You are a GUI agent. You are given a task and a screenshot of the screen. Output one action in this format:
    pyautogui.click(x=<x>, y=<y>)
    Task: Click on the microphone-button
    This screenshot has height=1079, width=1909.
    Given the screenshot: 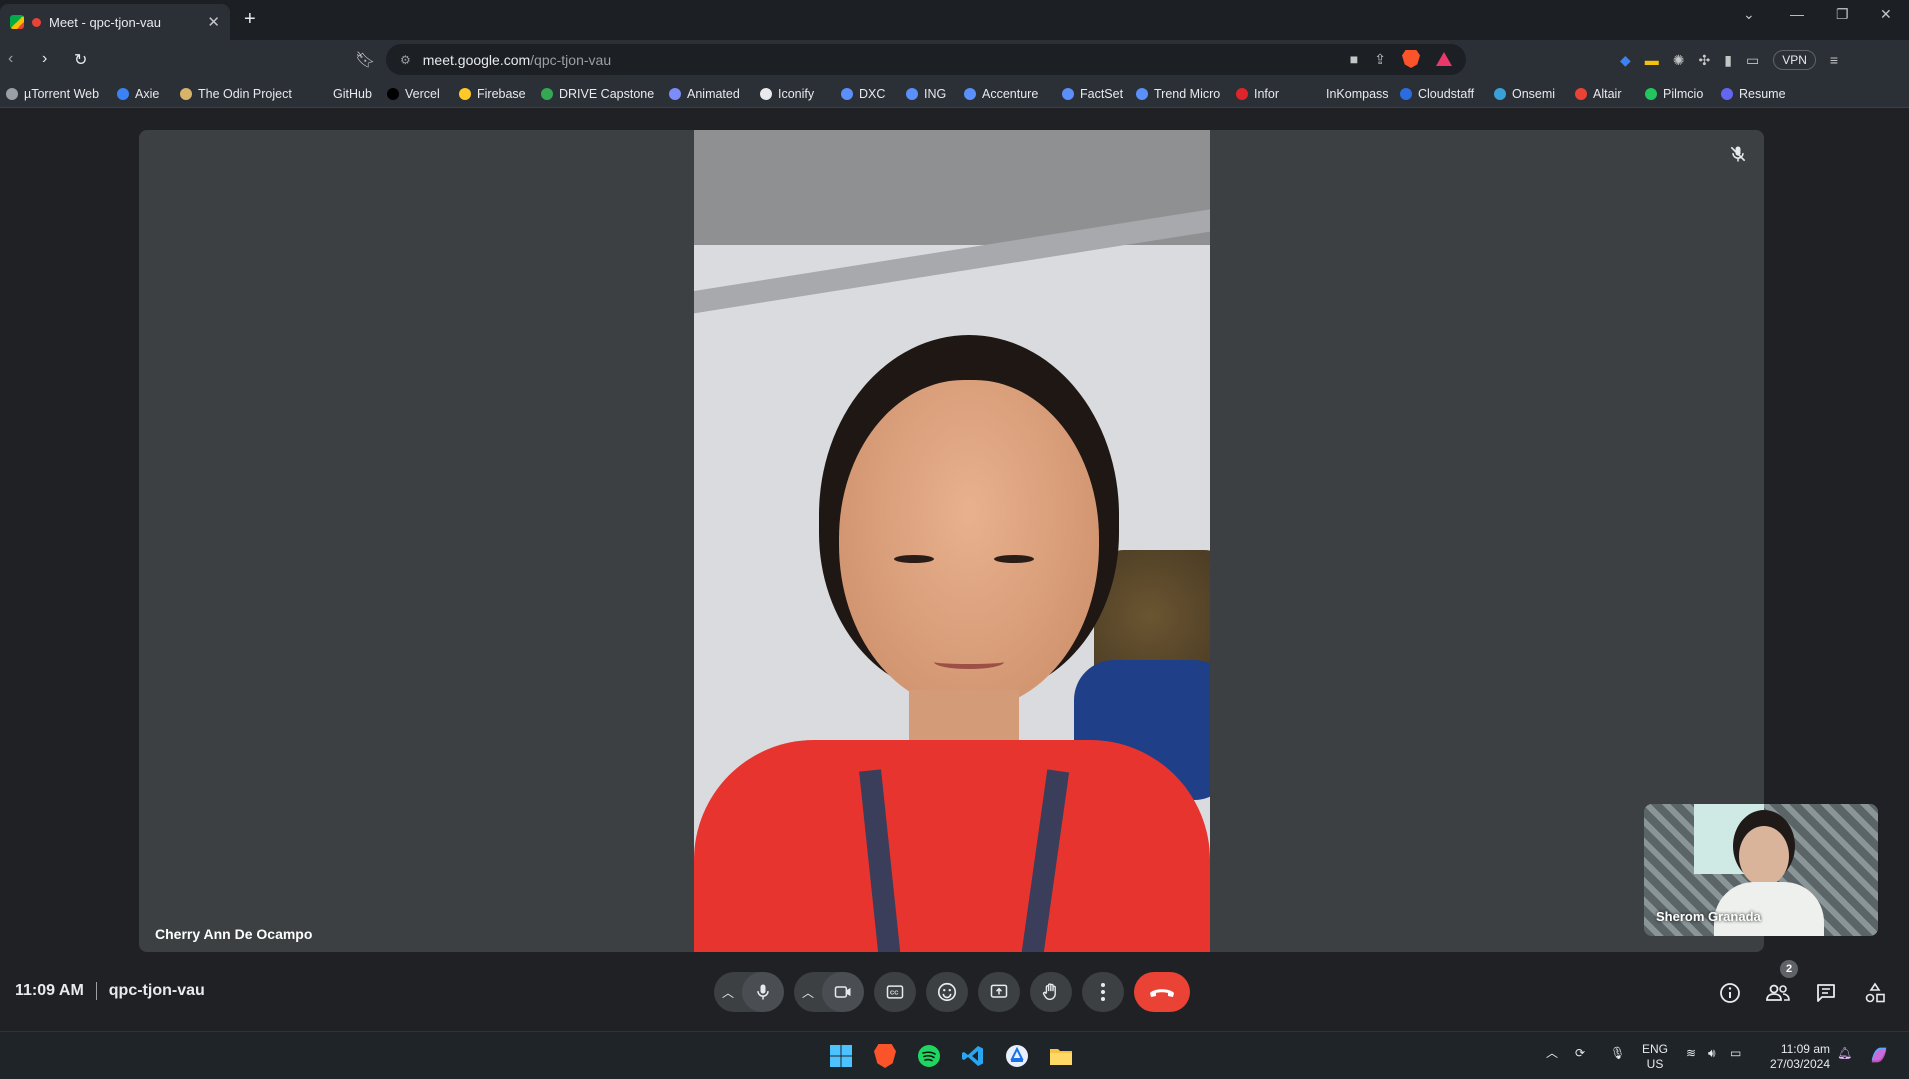 What is the action you would take?
    pyautogui.click(x=763, y=992)
    